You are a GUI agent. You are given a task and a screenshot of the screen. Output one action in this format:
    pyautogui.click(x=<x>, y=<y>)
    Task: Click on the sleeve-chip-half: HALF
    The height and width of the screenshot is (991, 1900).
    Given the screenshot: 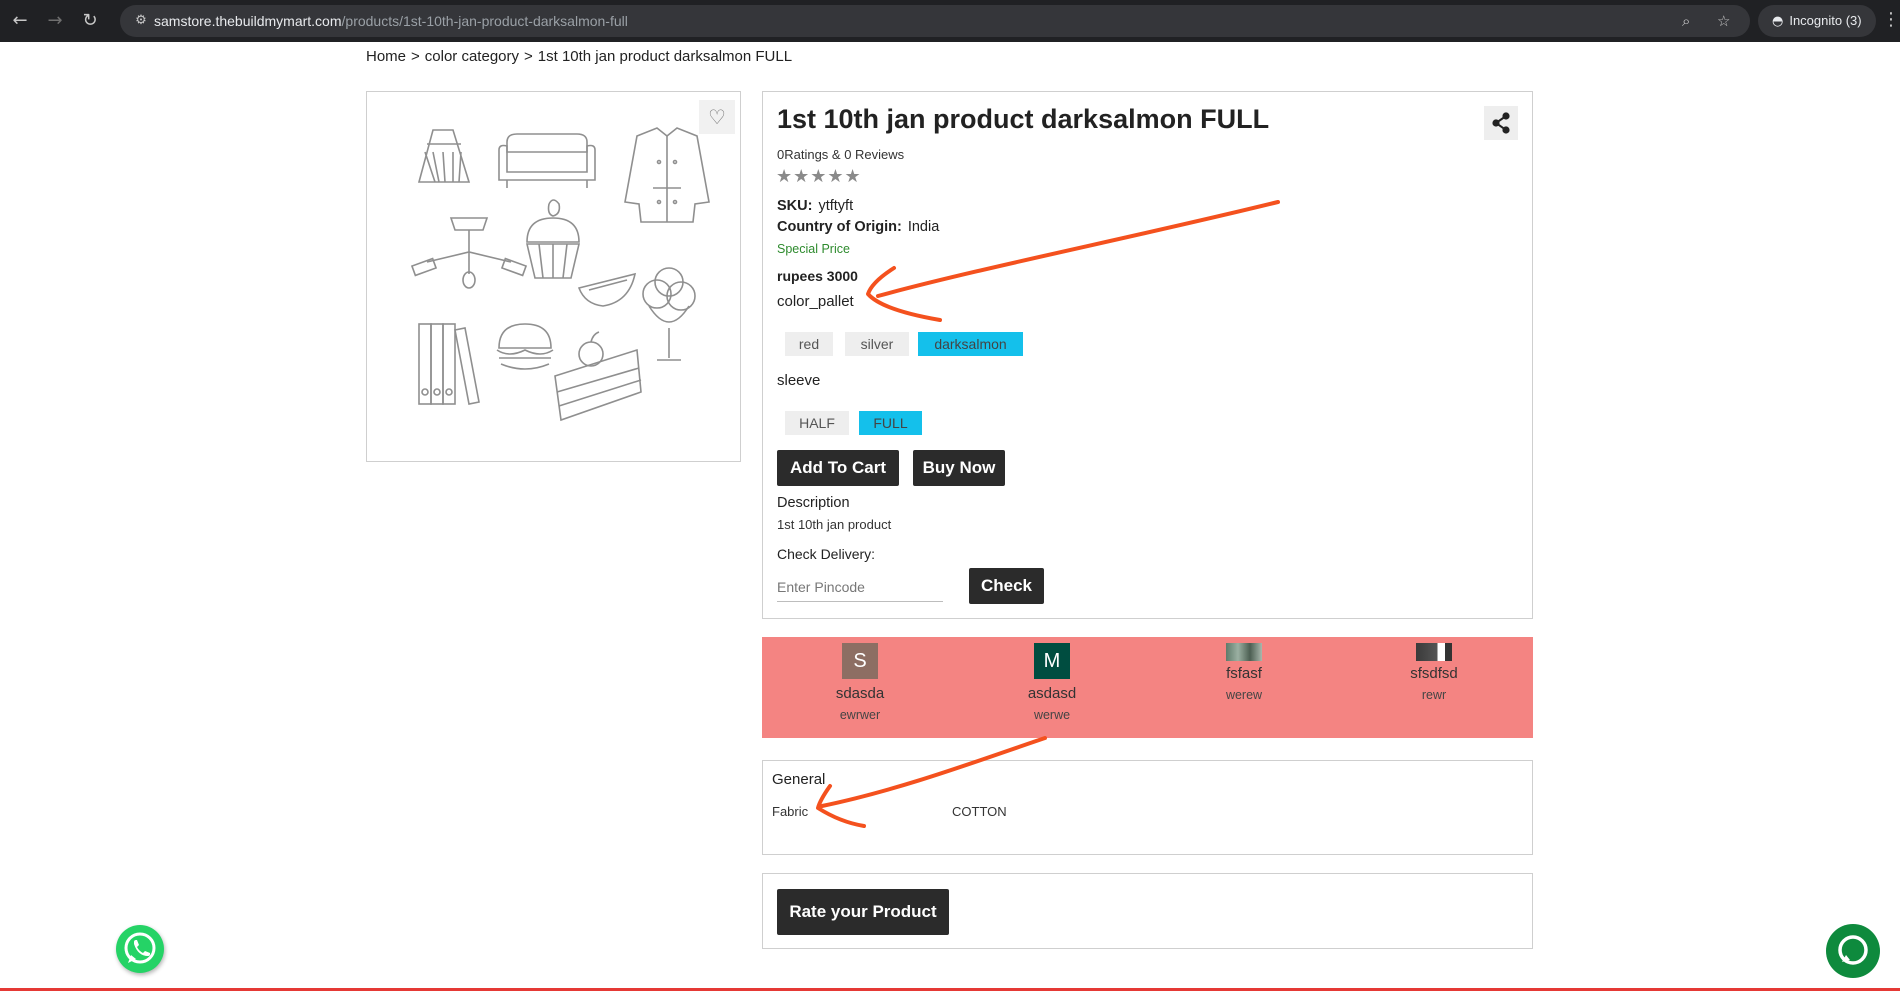 What is the action you would take?
    pyautogui.click(x=817, y=423)
    